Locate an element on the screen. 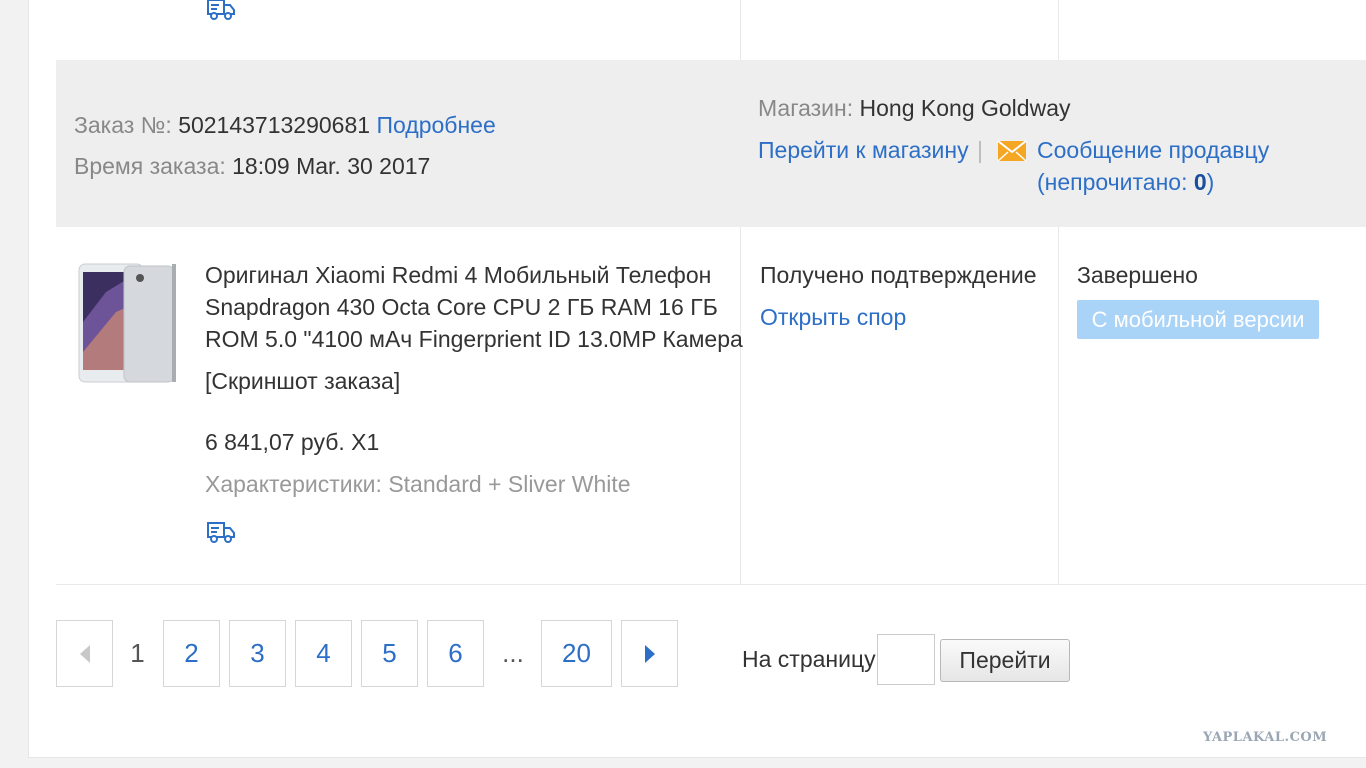  order-number-value: 502143713290681 is located at coordinates (274, 125).